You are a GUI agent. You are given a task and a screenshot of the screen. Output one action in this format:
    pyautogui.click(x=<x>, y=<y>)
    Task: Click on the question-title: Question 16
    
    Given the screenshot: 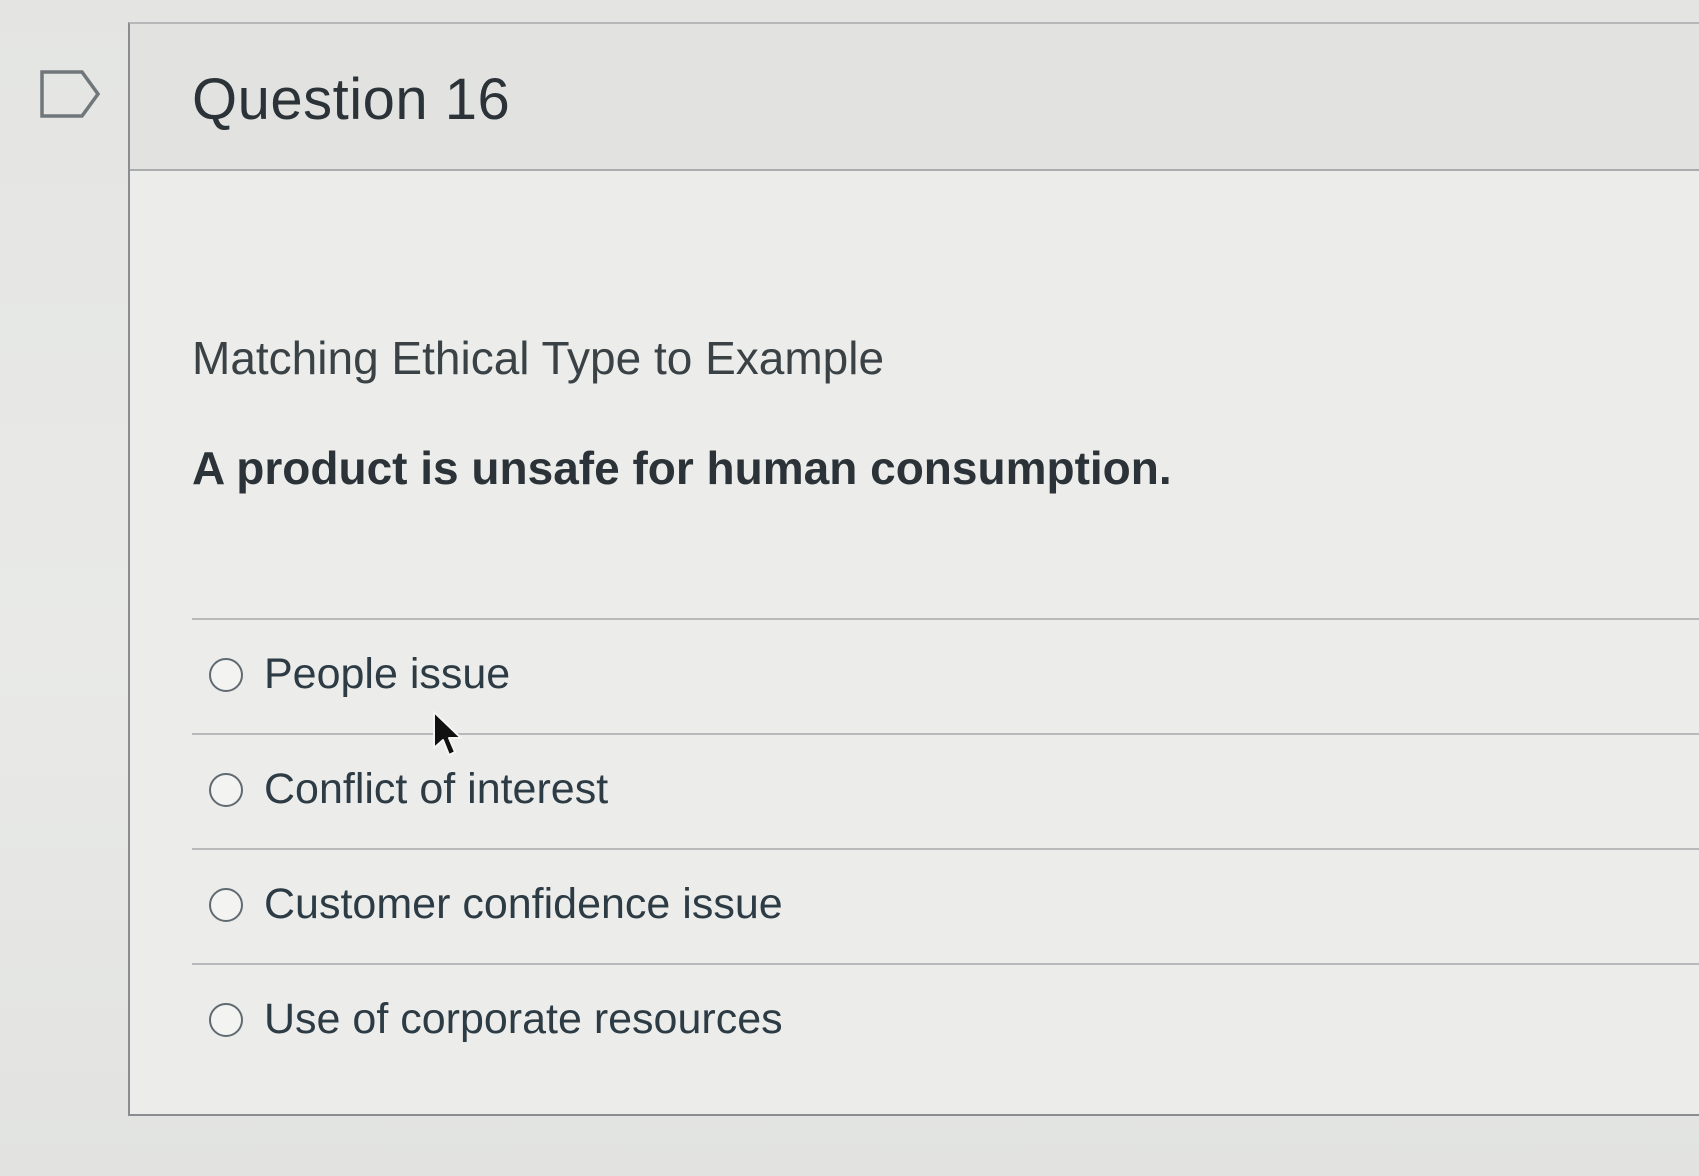 What is the action you would take?
    pyautogui.click(x=351, y=99)
    